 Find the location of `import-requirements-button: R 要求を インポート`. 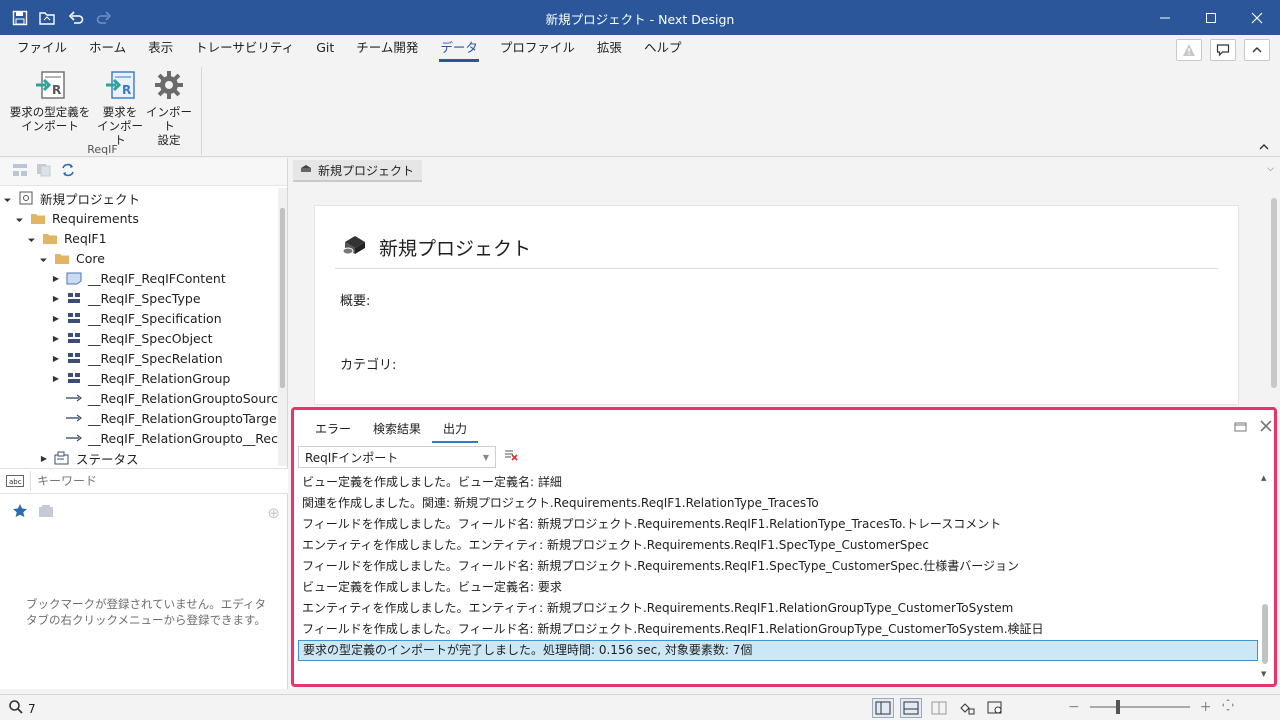

import-requirements-button: R 要求を インポート is located at coordinates (120, 108).